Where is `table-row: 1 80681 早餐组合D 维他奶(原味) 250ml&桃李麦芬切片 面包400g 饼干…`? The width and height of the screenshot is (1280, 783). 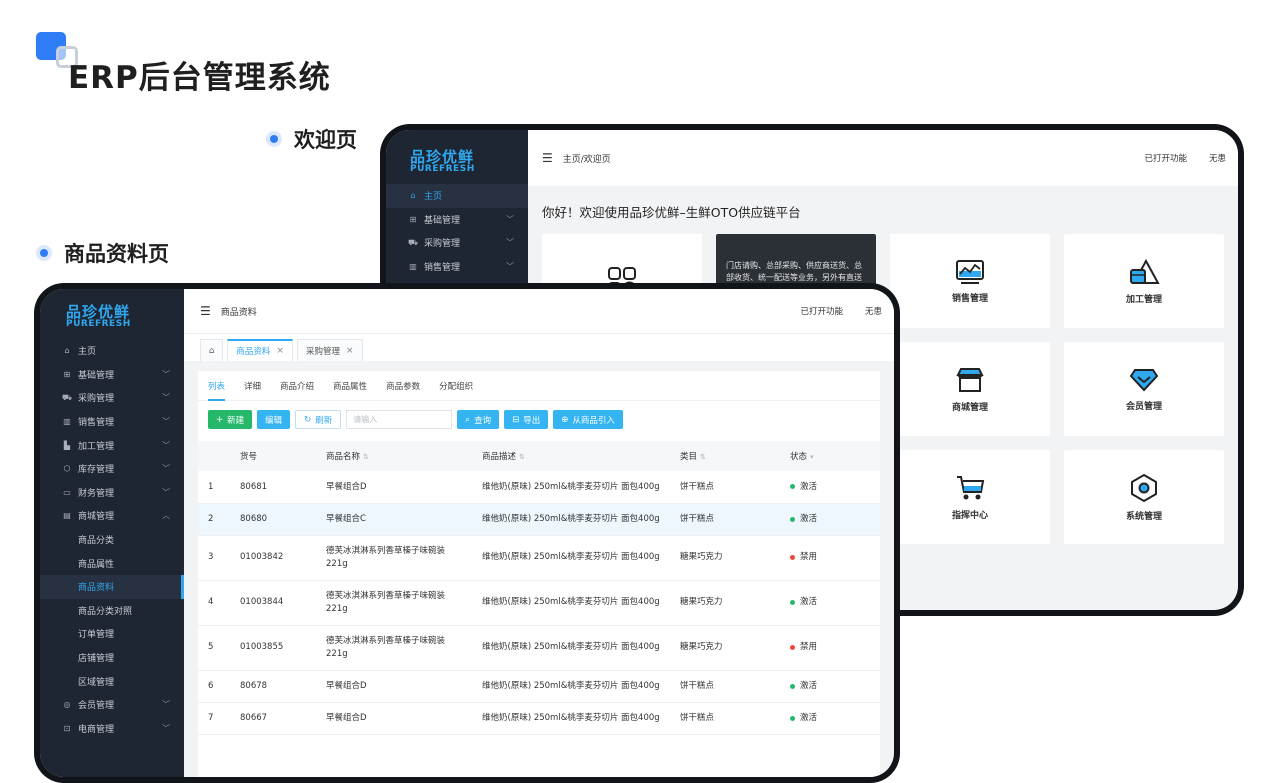 table-row: 1 80681 早餐组合D 维他奶(原味) 250ml&桃李麦芬切片 面包400g 饼干… is located at coordinates (539, 487).